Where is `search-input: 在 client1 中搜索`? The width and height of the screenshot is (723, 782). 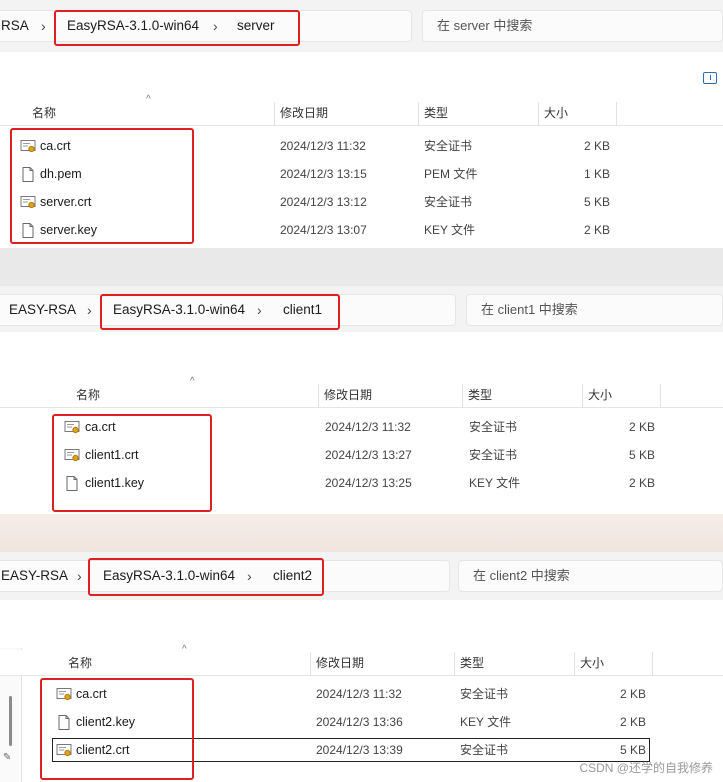 search-input: 在 client1 中搜索 is located at coordinates (594, 310).